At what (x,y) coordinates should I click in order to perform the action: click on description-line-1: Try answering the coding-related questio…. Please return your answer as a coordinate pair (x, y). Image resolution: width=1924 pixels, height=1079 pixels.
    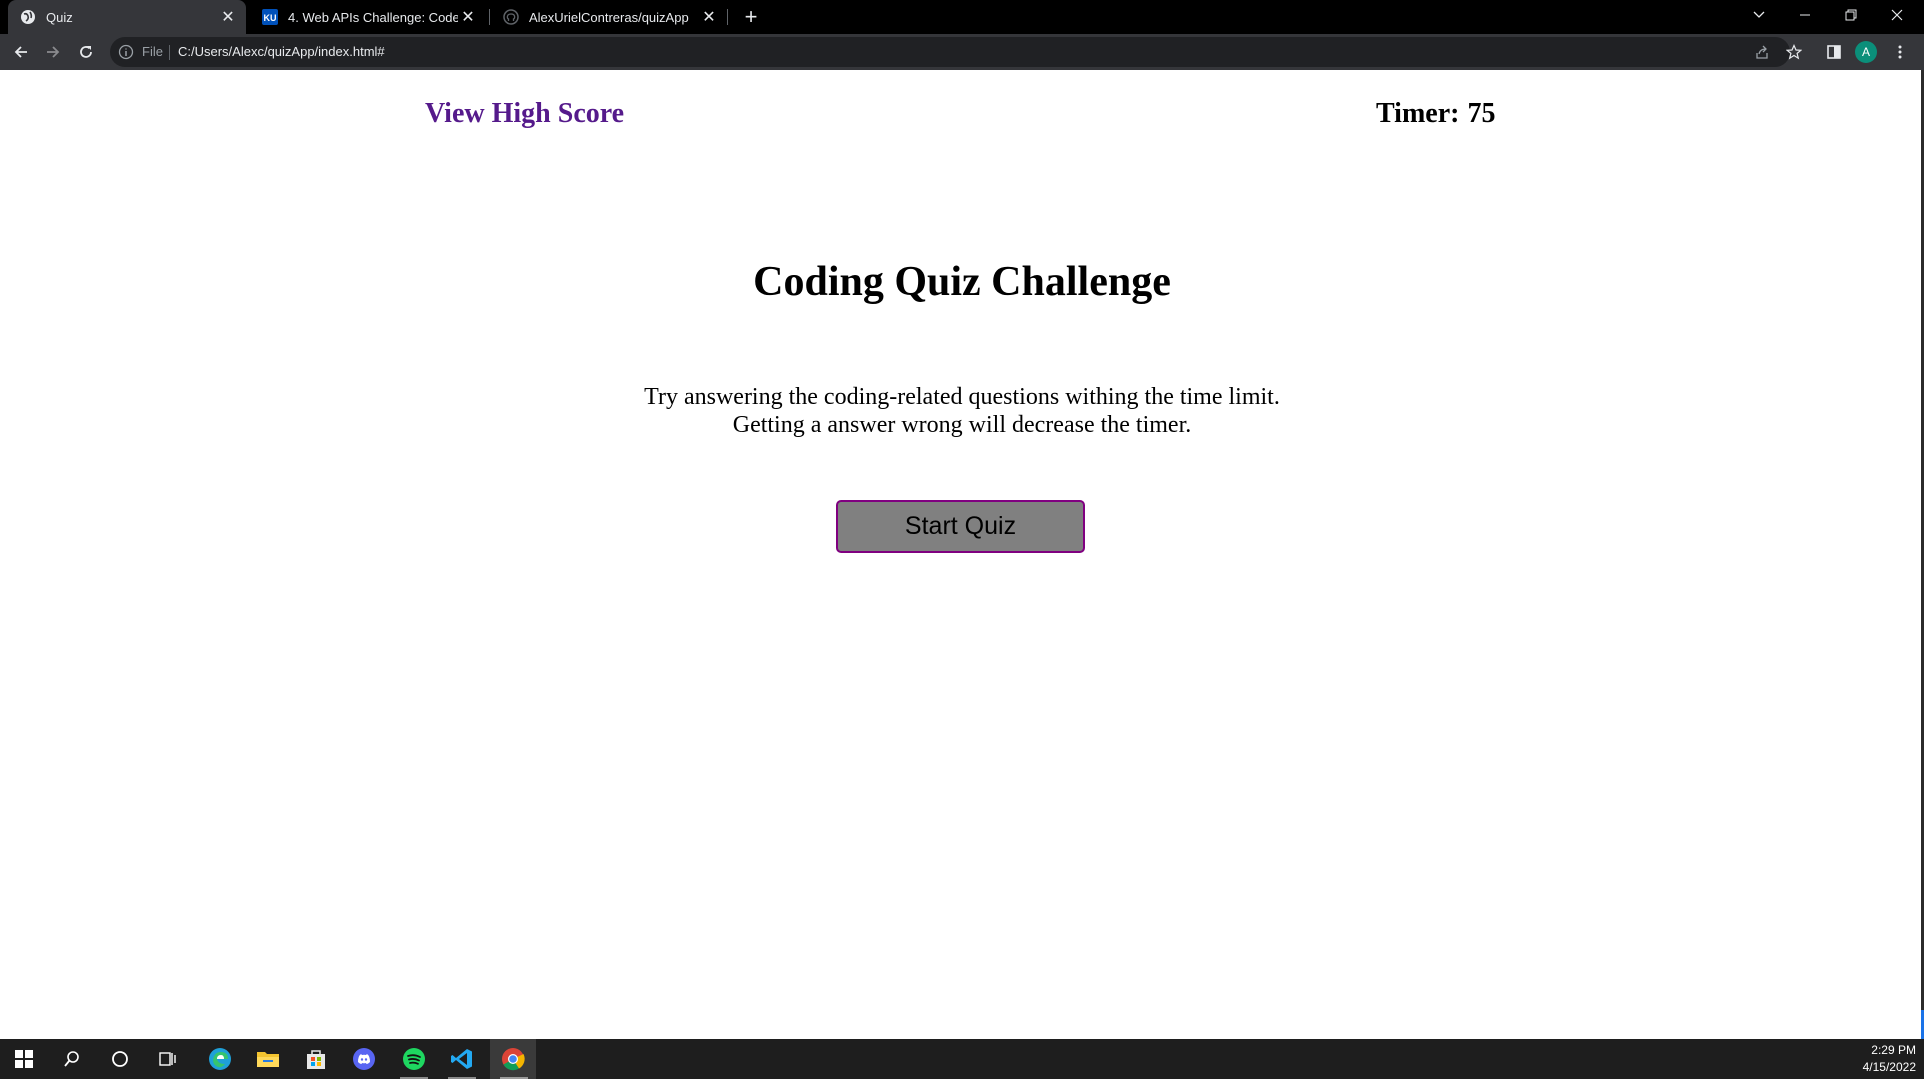
    Looking at the image, I should click on (962, 397).